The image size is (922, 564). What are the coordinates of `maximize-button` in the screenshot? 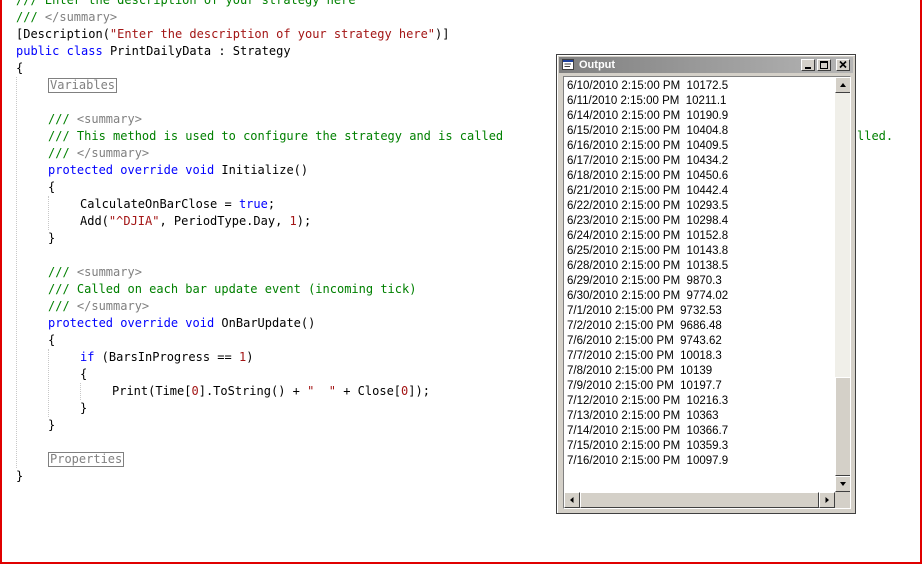 It's located at (824, 65).